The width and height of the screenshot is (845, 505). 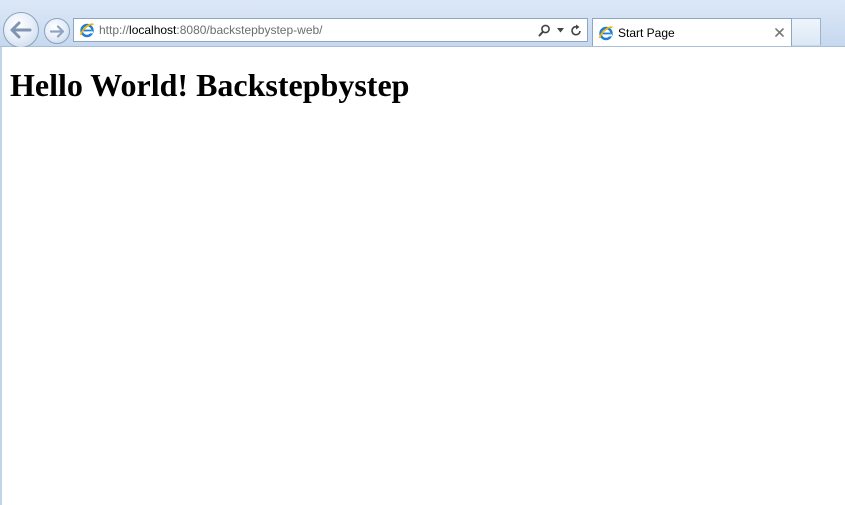 What do you see at coordinates (779, 33) in the screenshot?
I see `close-icon` at bounding box center [779, 33].